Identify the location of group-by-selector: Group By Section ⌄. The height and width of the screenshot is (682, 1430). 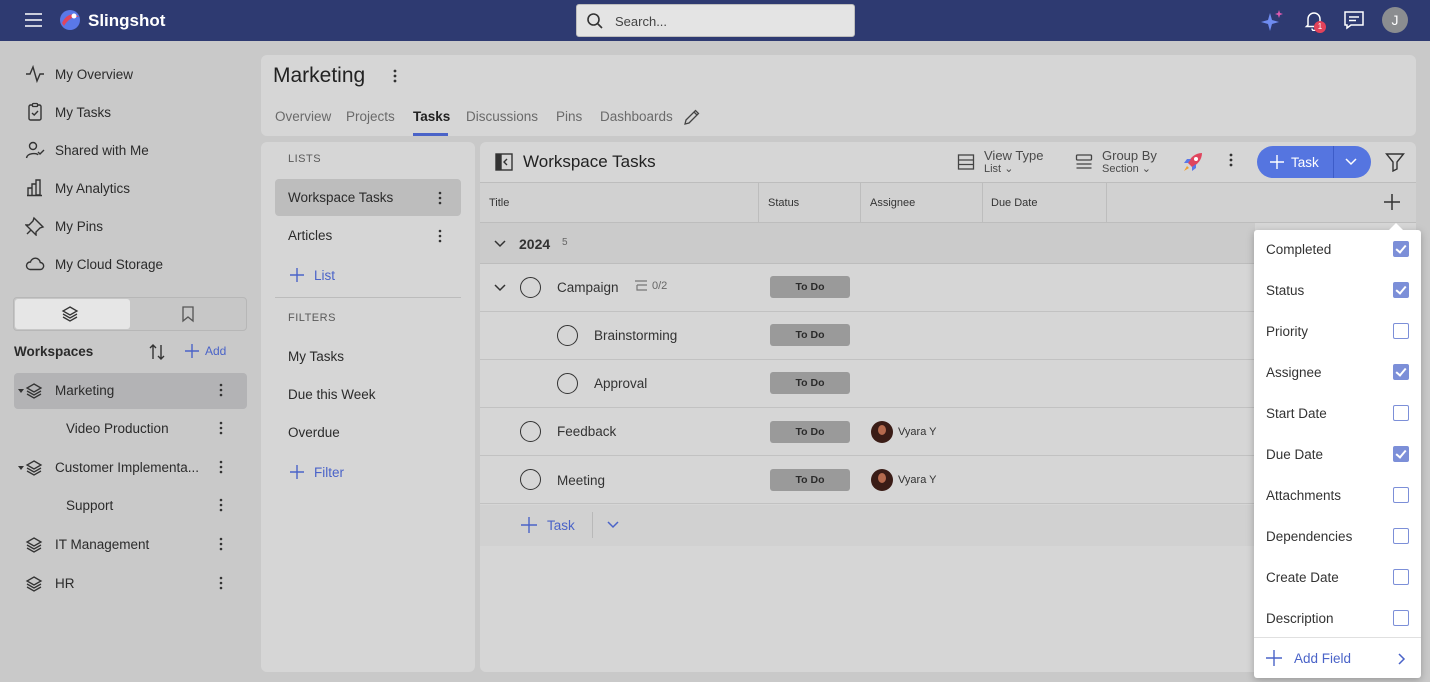
(1116, 162).